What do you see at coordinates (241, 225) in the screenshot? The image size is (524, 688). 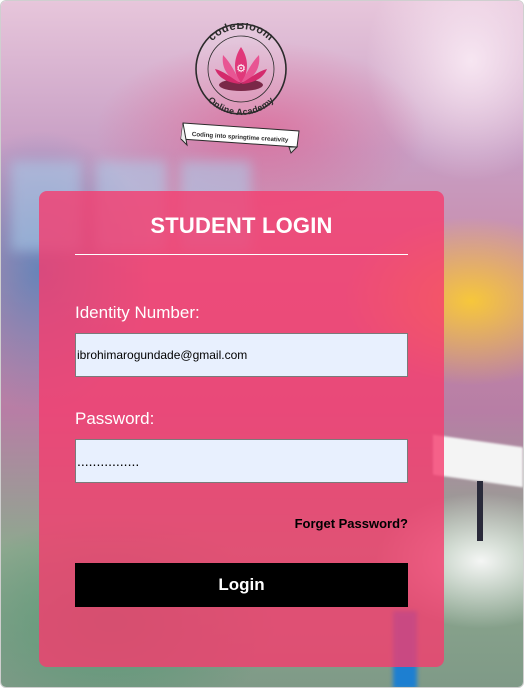 I see `login-title: STUDENT LOGIN` at bounding box center [241, 225].